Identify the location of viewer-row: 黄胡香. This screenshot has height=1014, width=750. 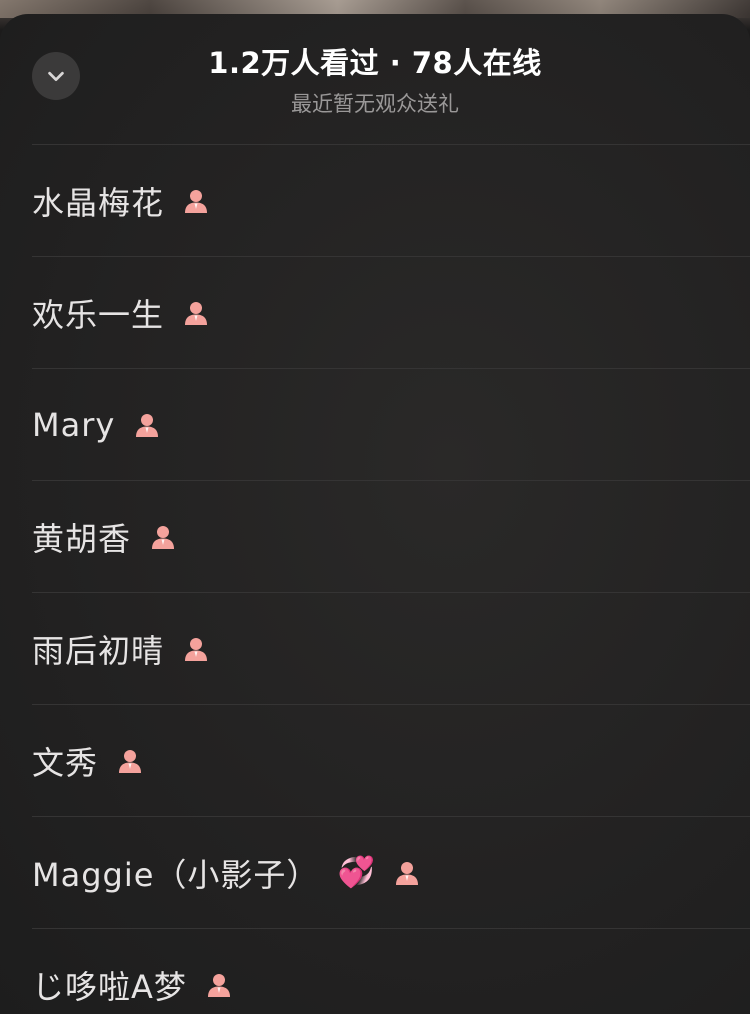
(391, 536).